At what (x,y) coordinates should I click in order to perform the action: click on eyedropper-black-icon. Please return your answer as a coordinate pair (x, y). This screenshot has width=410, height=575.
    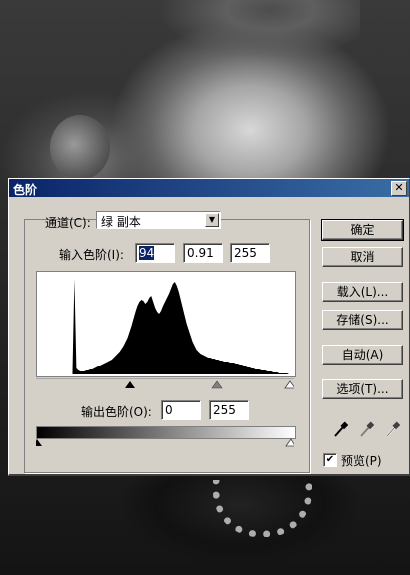
    Looking at the image, I should click on (341, 429).